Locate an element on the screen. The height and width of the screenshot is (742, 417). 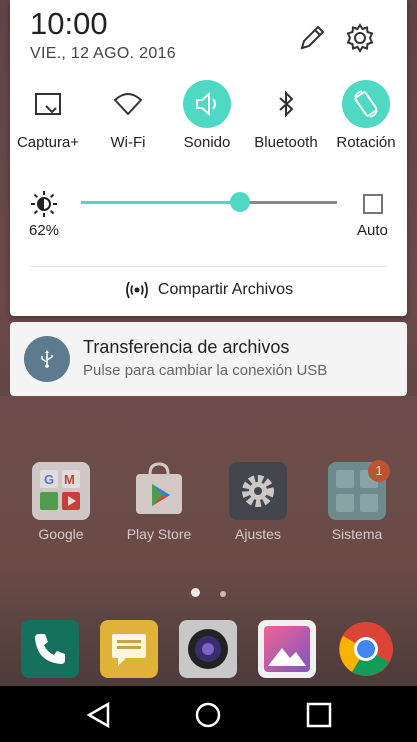
tile-rotacion: Rotación is located at coordinates (366, 115).